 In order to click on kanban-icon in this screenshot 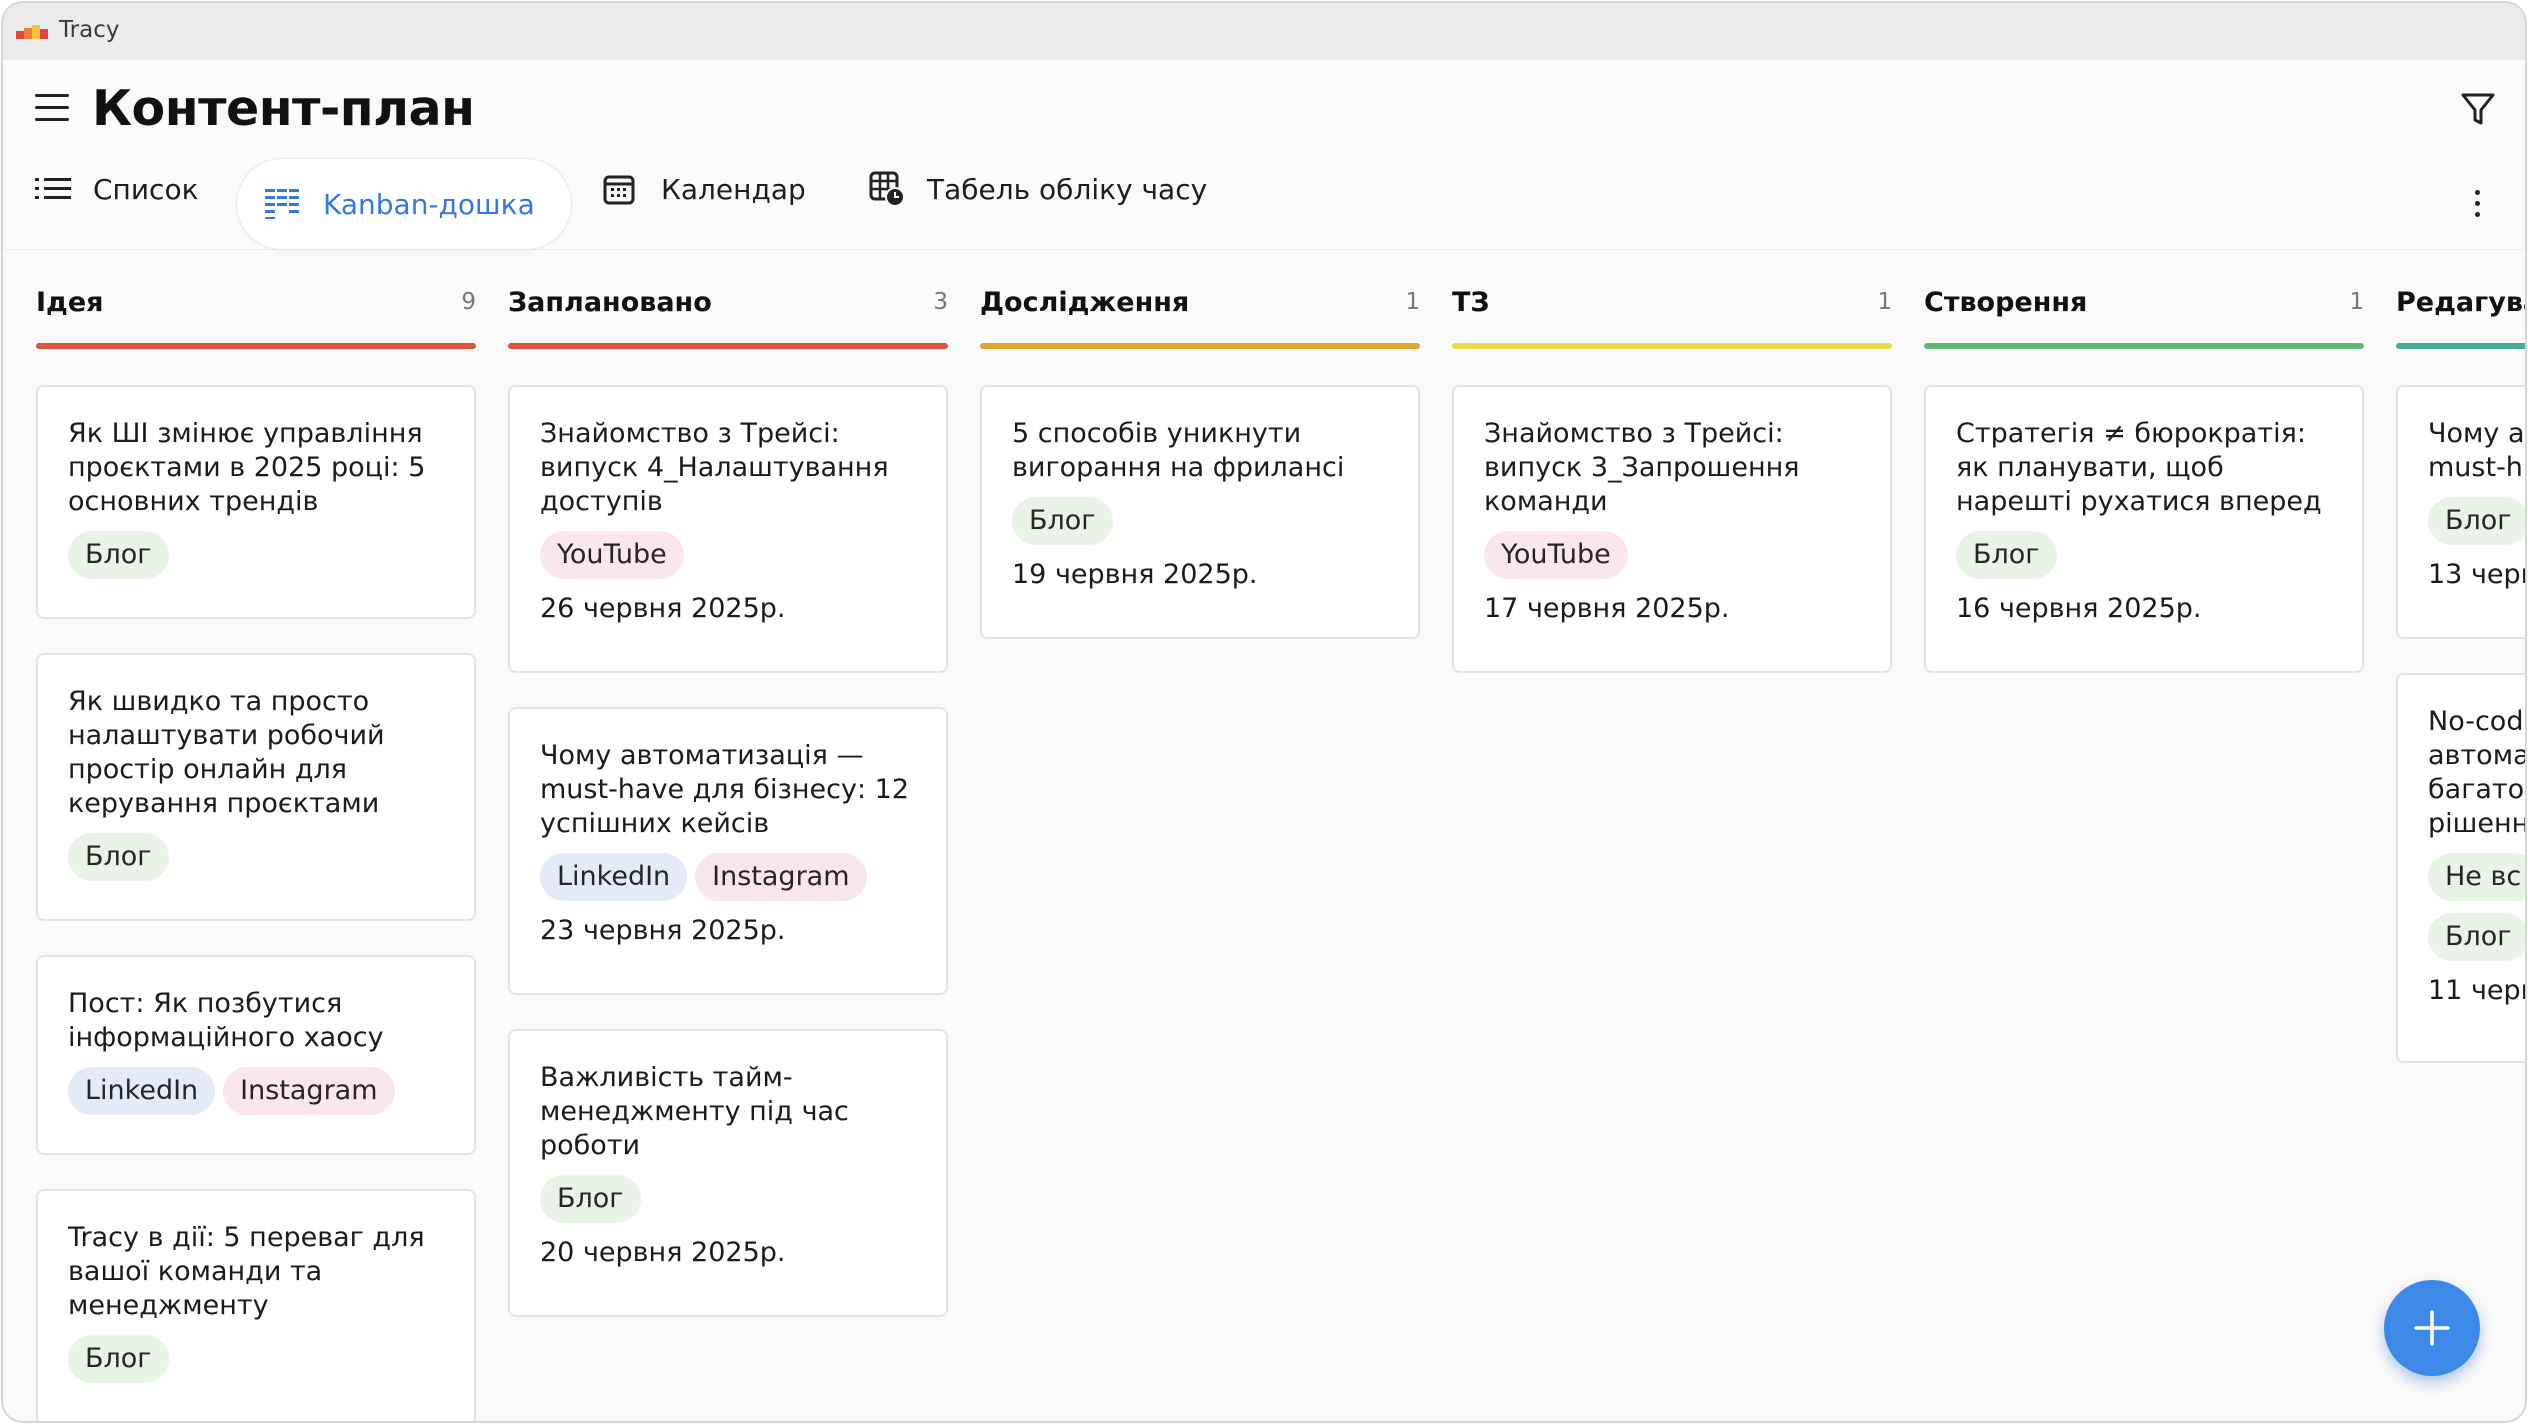, I will do `click(282, 204)`.